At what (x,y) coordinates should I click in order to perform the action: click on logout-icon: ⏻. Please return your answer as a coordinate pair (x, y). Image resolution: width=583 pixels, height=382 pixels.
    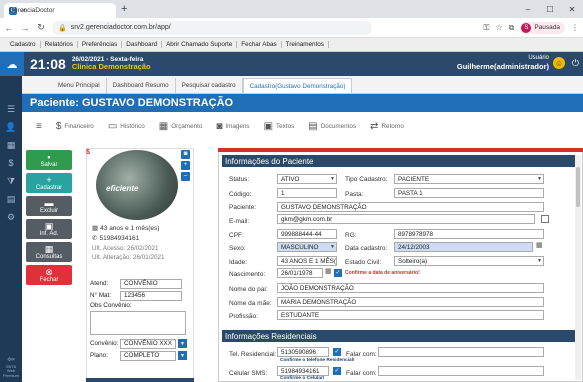
    Looking at the image, I should click on (575, 63).